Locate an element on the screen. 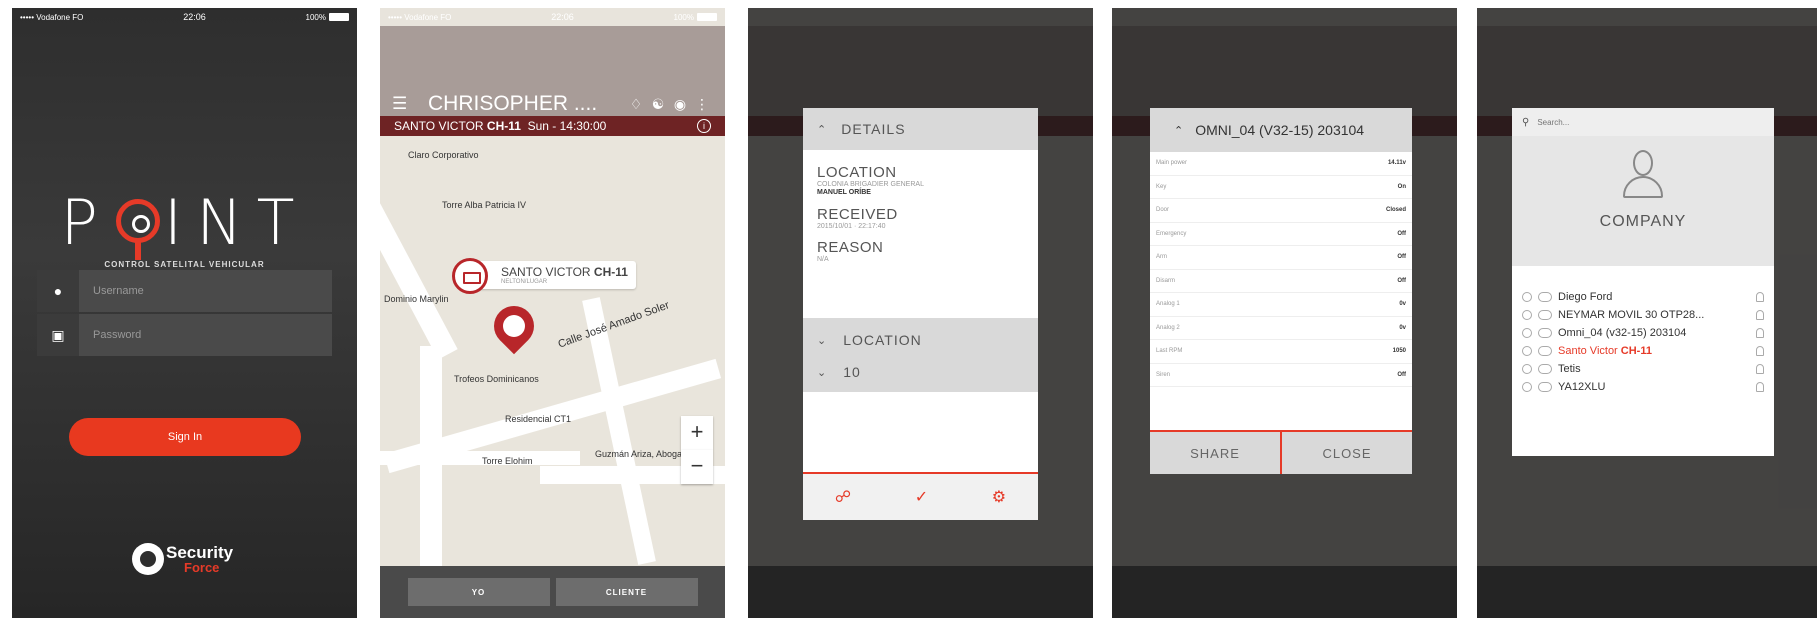 The height and width of the screenshot is (618, 1817). user-avatar-icon is located at coordinates (1643, 176).